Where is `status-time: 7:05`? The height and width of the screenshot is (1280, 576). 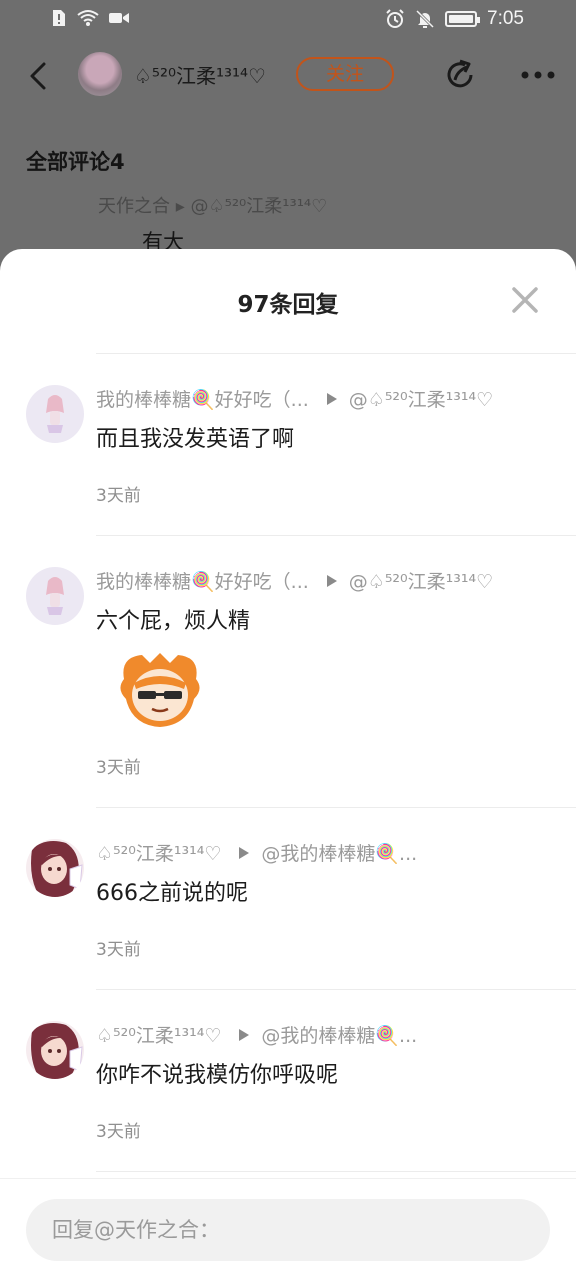
status-time: 7:05 is located at coordinates (505, 18).